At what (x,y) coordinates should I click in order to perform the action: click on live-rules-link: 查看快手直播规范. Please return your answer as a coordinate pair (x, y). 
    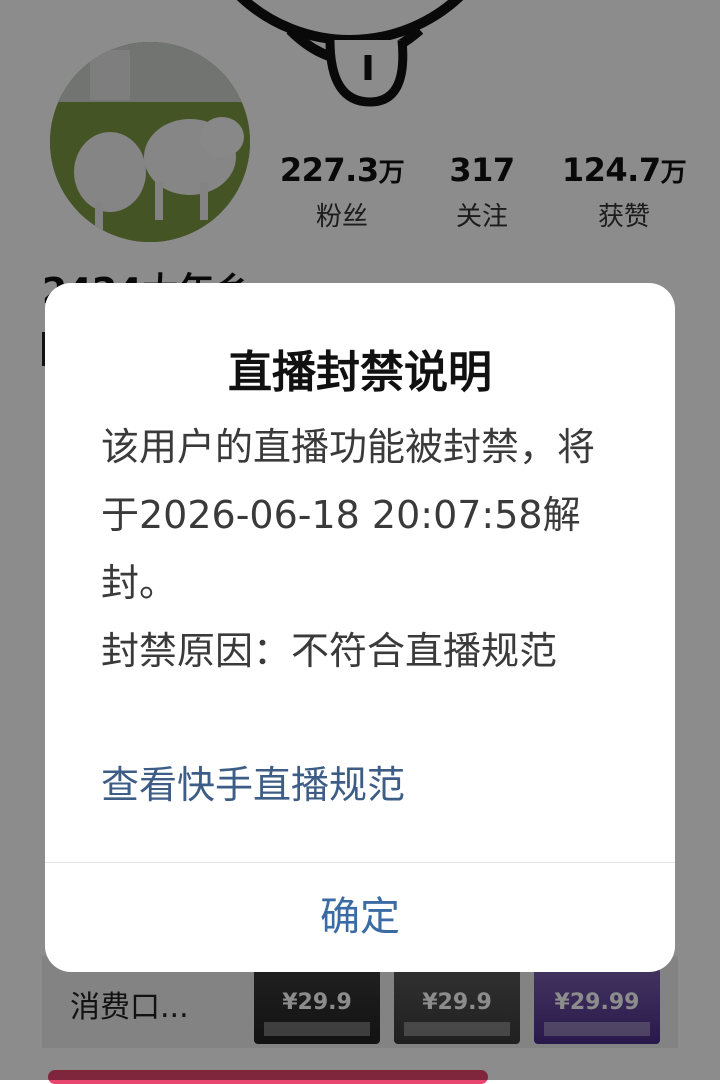
    Looking at the image, I should click on (253, 785).